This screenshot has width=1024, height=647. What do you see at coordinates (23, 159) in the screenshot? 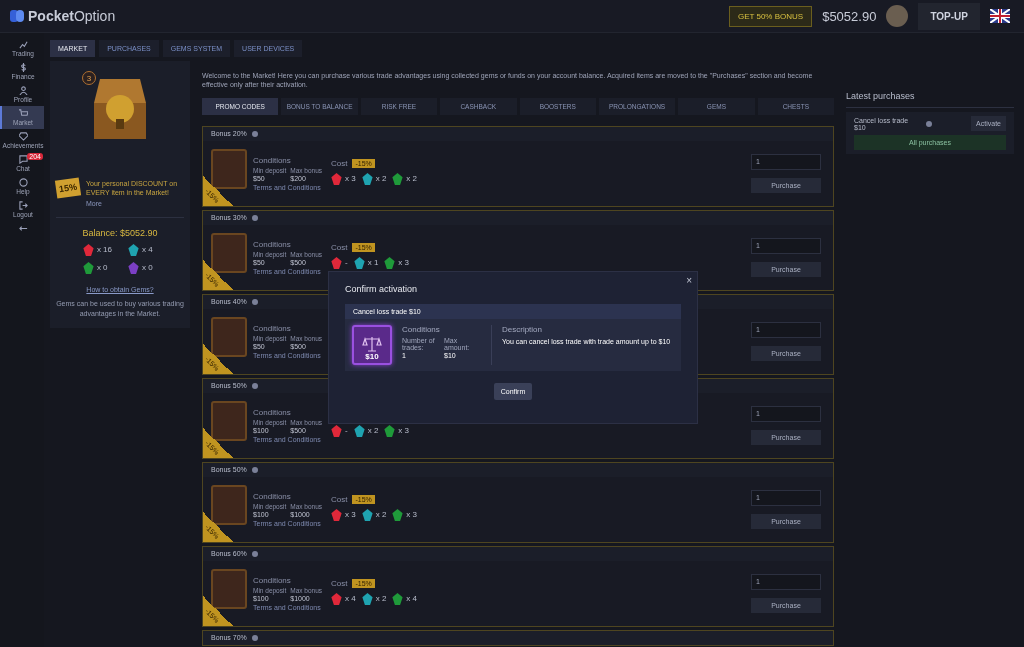
I see `chat-icon` at bounding box center [23, 159].